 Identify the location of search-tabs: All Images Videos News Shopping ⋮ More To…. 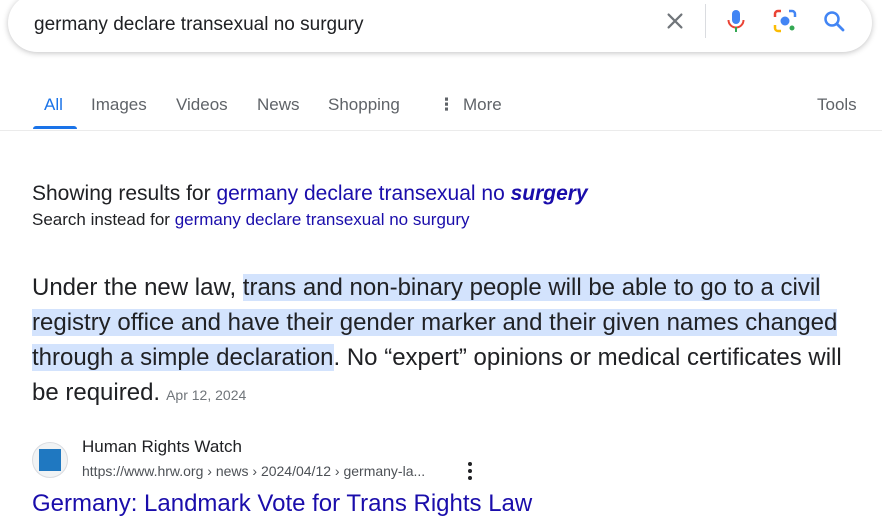
(441, 109).